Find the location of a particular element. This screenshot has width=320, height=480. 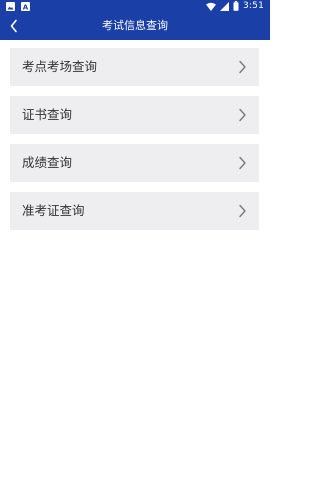

wifi-icon is located at coordinates (210, 6).